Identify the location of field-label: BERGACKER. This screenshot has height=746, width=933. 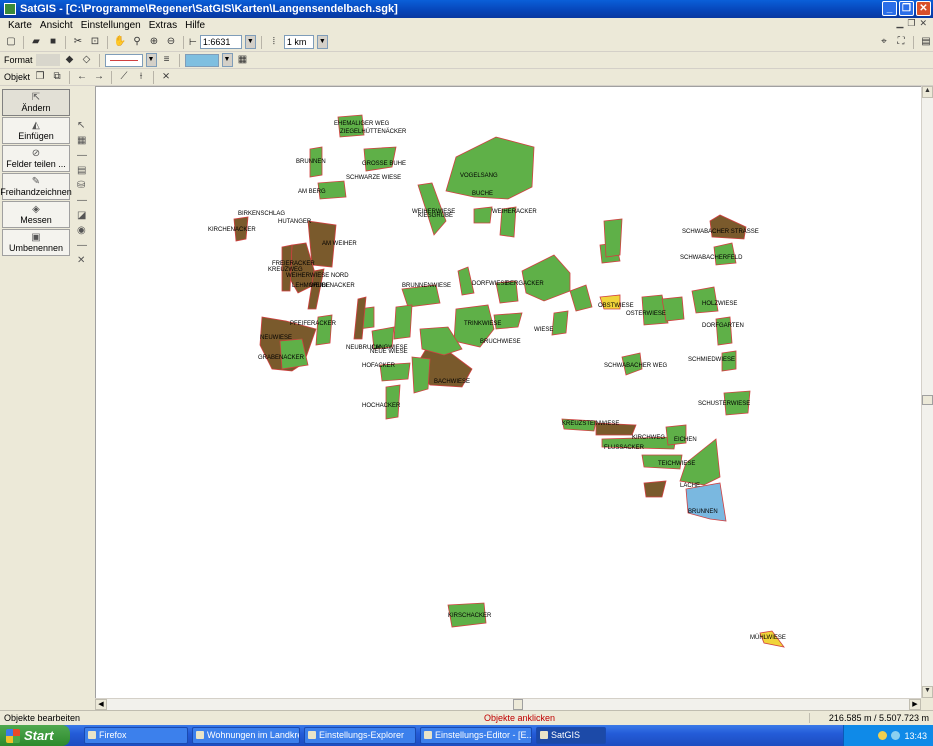
(525, 284).